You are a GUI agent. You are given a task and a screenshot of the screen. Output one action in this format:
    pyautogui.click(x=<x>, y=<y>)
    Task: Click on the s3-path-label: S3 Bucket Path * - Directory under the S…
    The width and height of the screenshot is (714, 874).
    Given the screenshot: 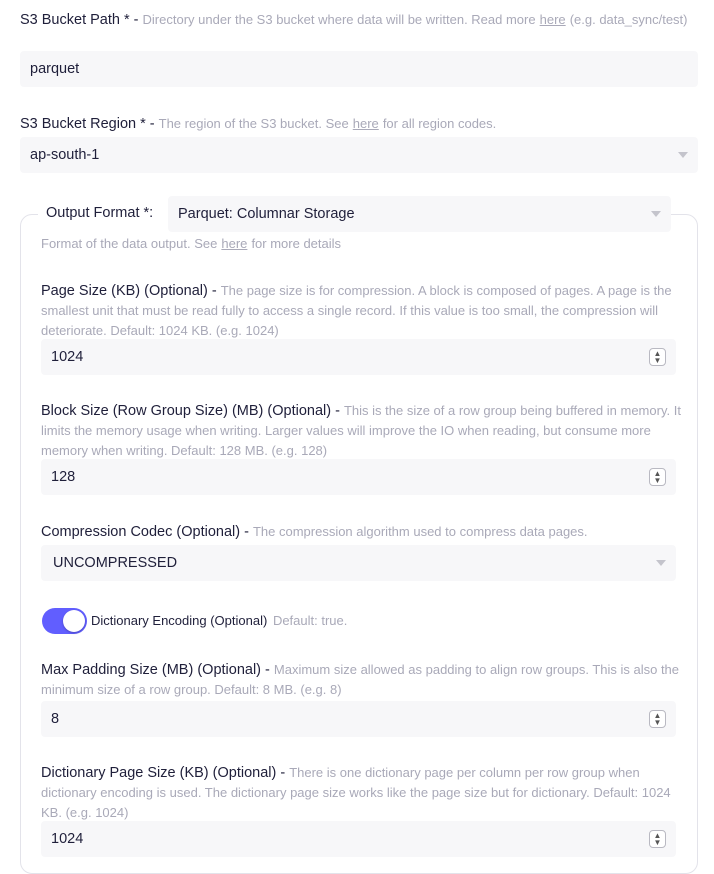 What is the action you would take?
    pyautogui.click(x=354, y=20)
    